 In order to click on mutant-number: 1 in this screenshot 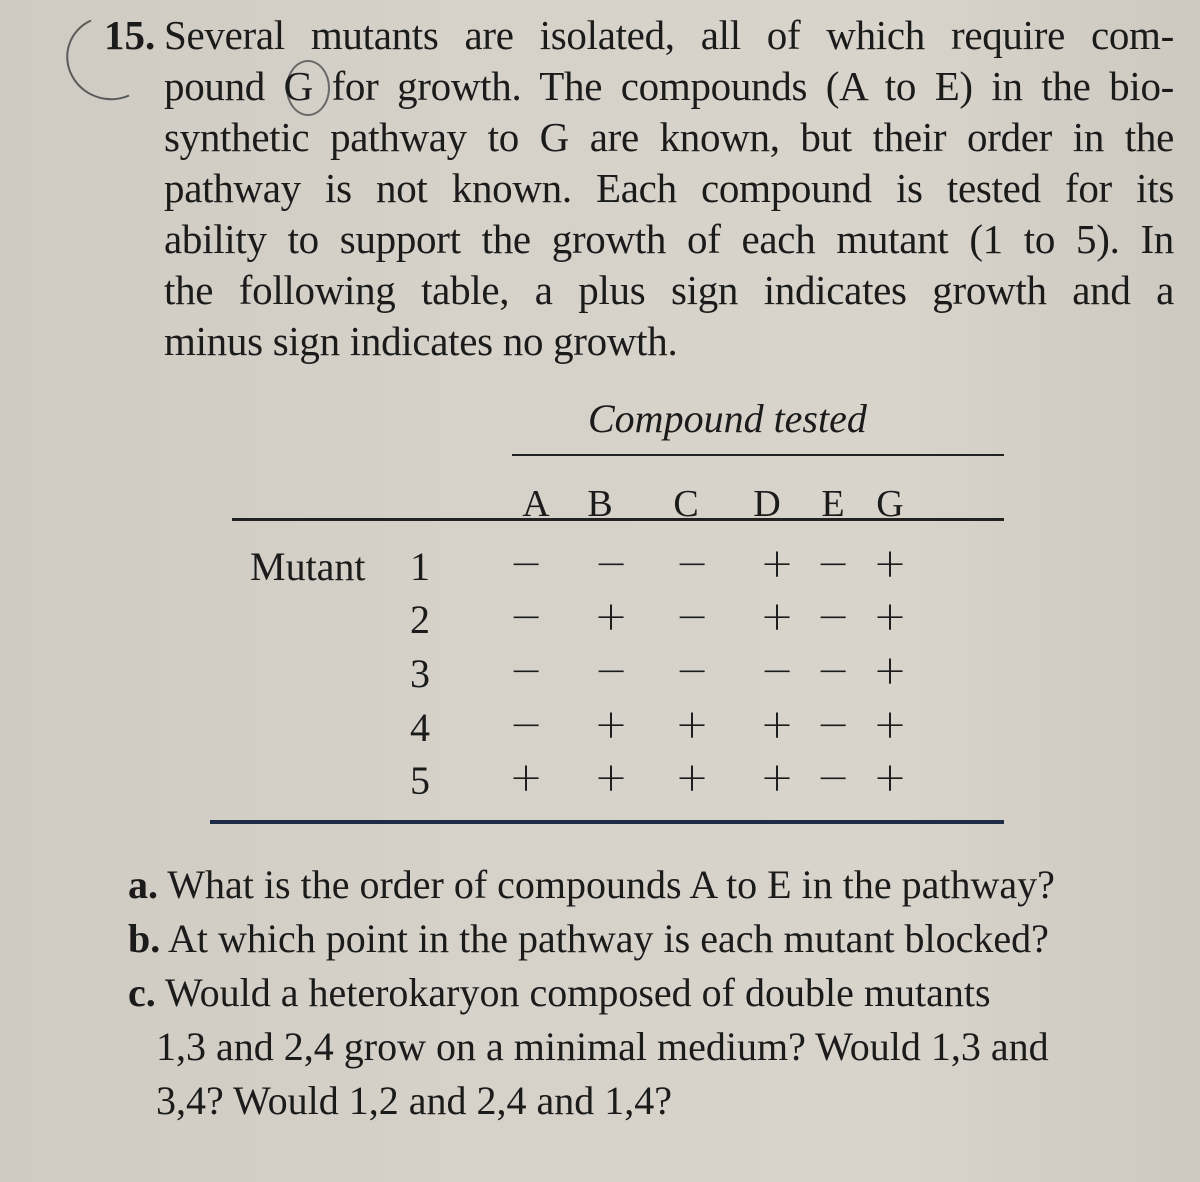, I will do `click(420, 566)`.